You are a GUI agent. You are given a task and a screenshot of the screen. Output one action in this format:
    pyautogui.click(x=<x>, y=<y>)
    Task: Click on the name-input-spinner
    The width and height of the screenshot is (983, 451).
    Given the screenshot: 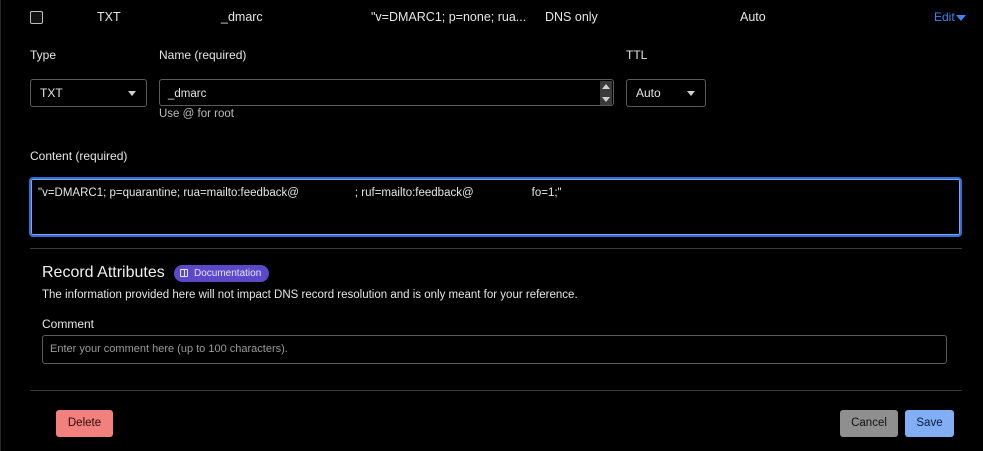 What is the action you would take?
    pyautogui.click(x=606, y=93)
    